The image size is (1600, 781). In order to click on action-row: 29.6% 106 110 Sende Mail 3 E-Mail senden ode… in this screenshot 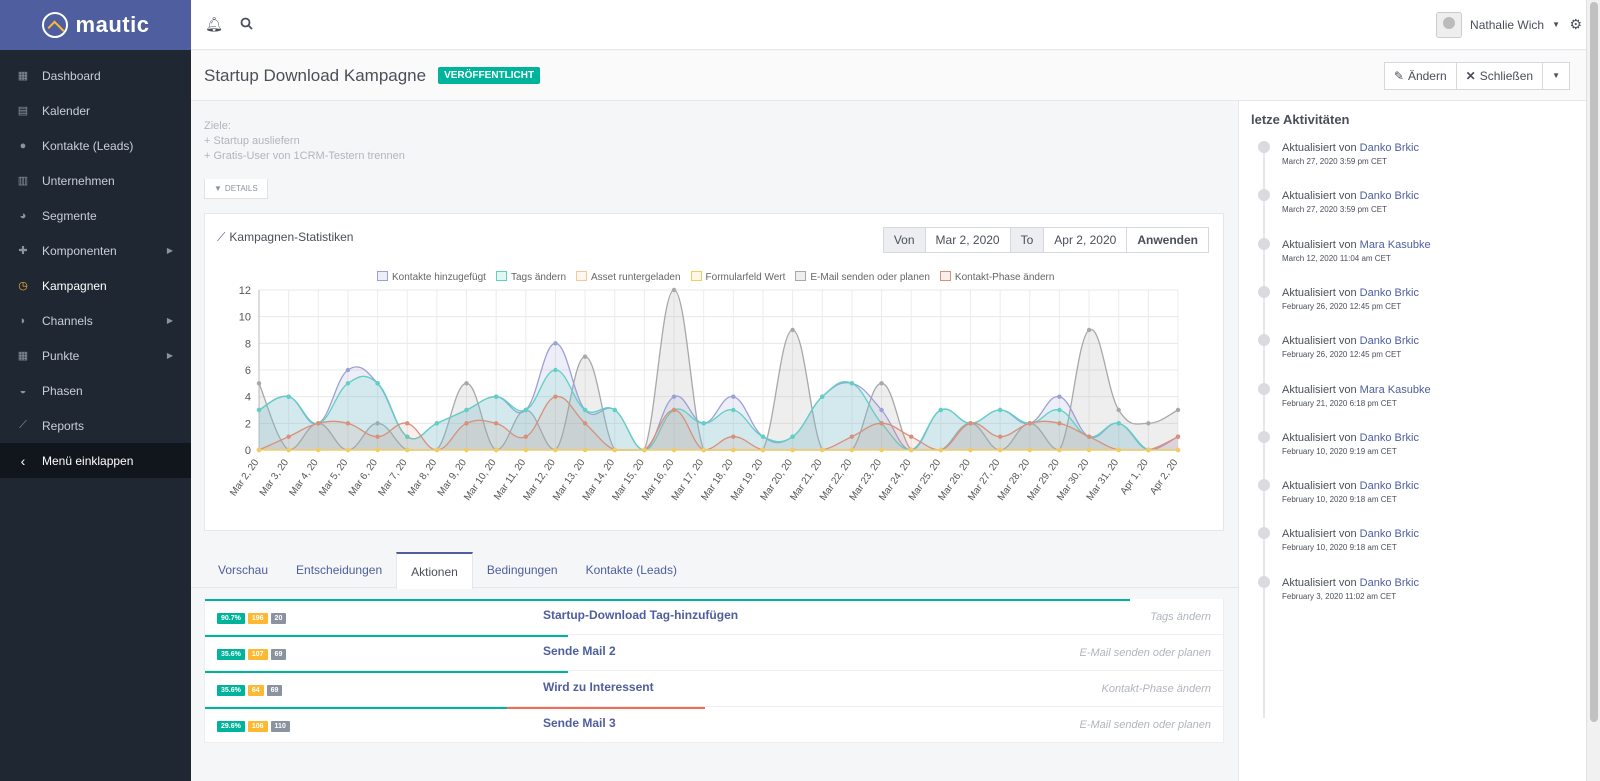, I will do `click(714, 725)`.